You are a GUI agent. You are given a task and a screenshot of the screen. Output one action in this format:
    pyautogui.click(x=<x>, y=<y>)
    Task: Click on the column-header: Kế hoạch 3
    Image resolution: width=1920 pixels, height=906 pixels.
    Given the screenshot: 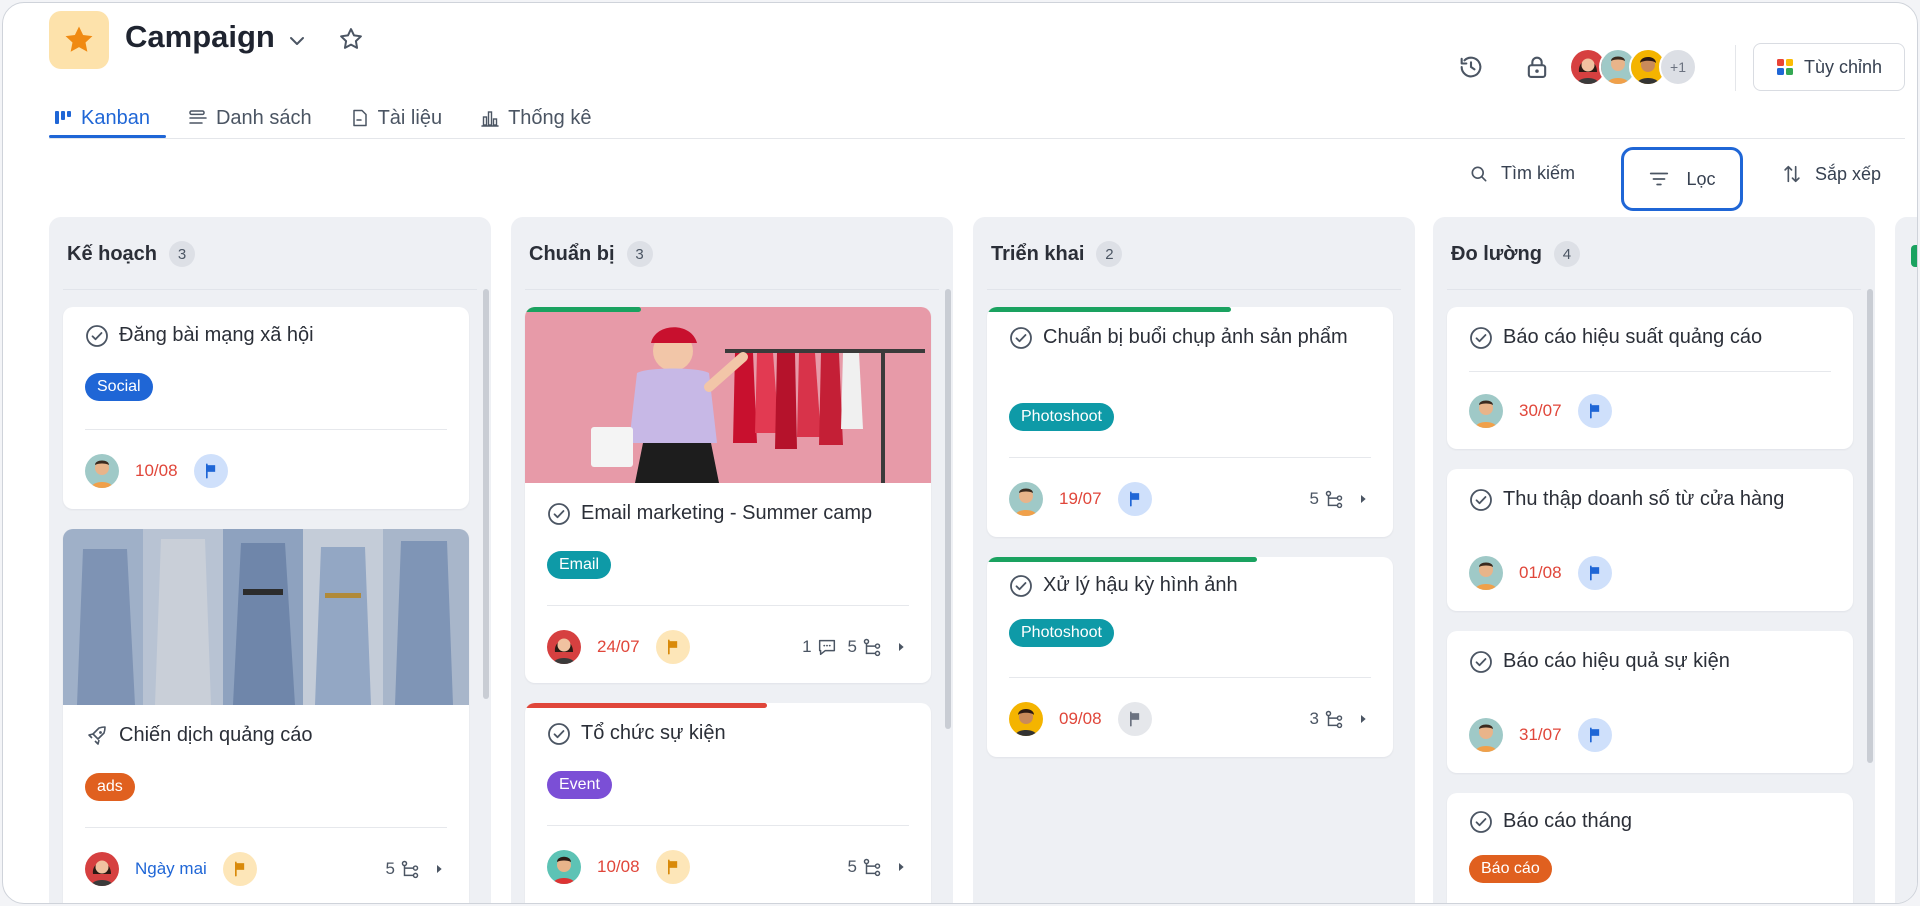 What is the action you would take?
    pyautogui.click(x=131, y=254)
    